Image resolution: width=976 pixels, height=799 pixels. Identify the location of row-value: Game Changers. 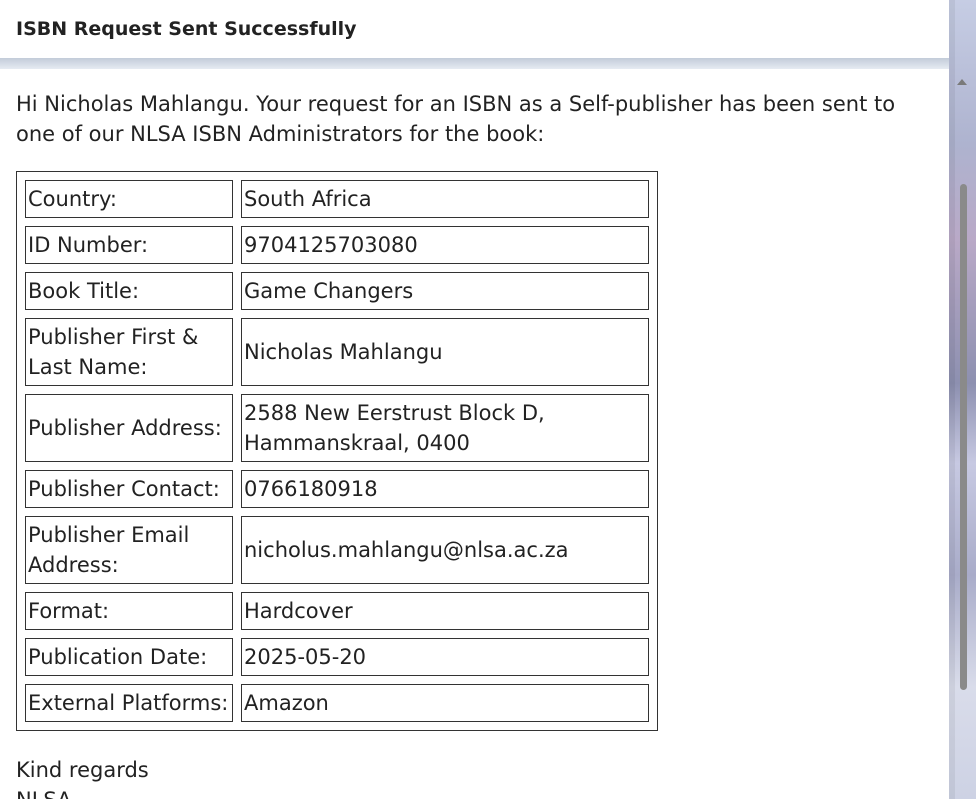
(445, 291).